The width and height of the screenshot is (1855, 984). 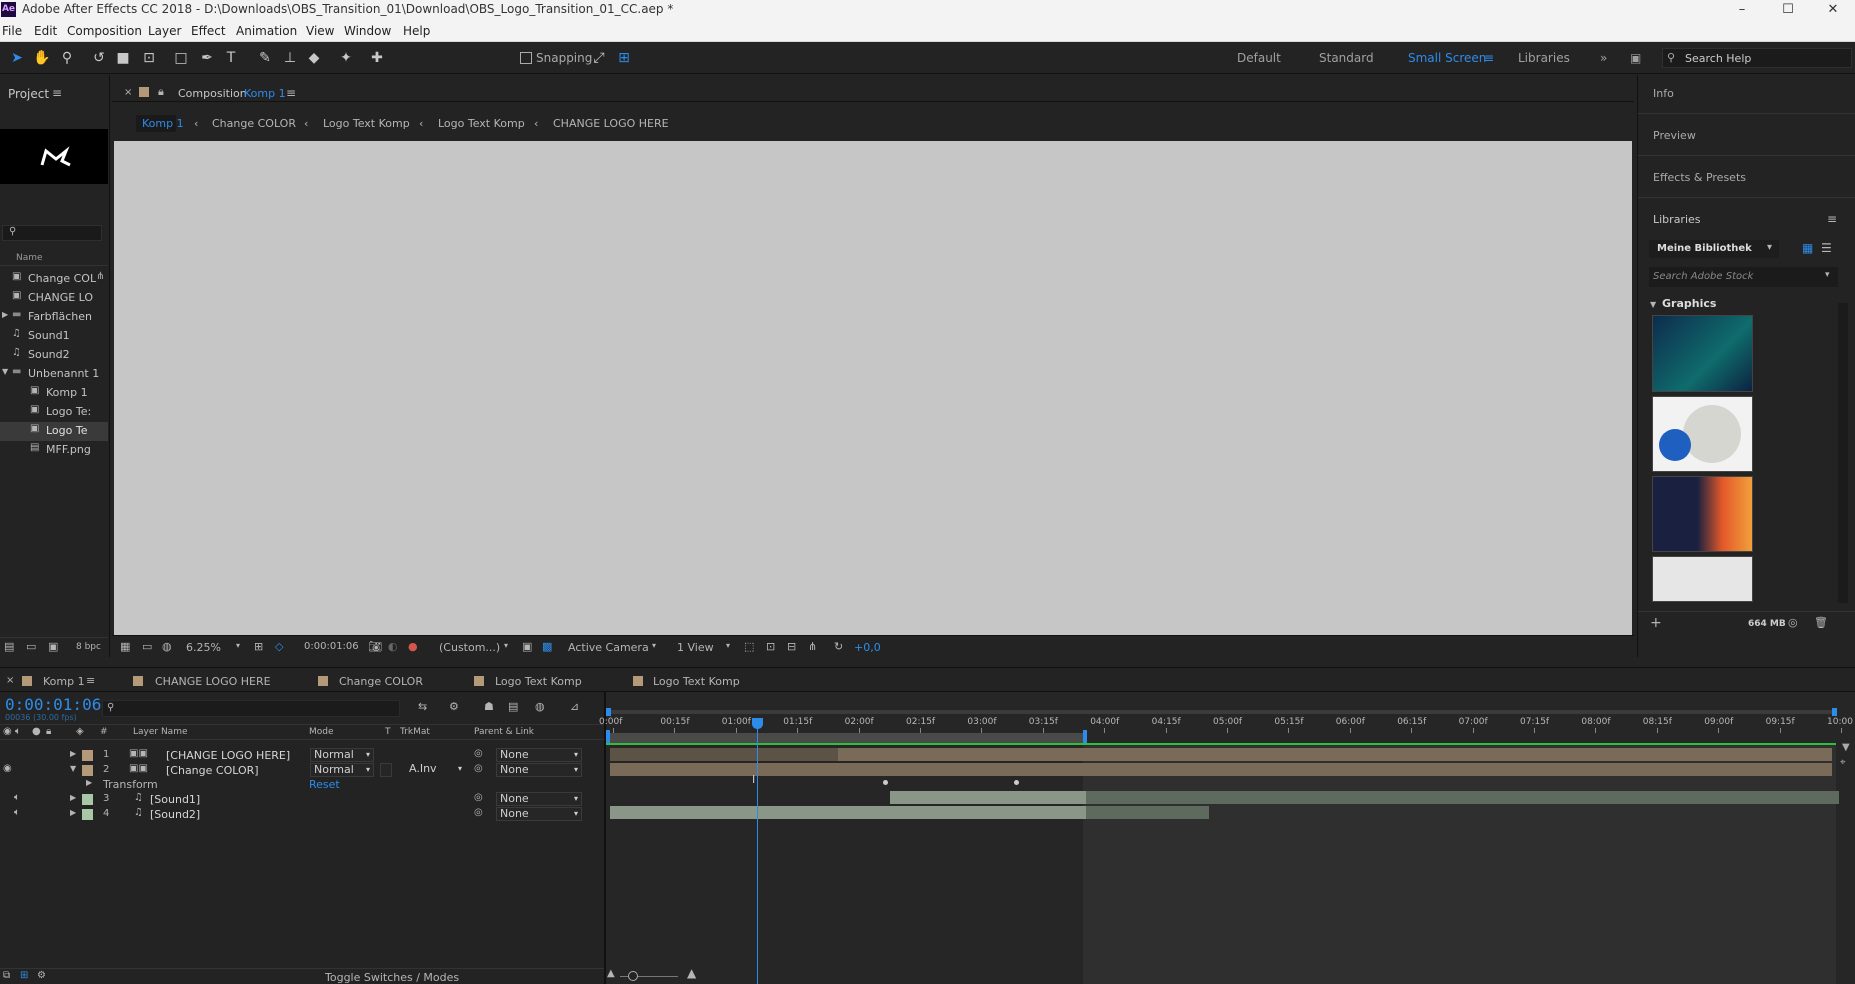 I want to click on selection-tool-icon: ➤, so click(x=17, y=58).